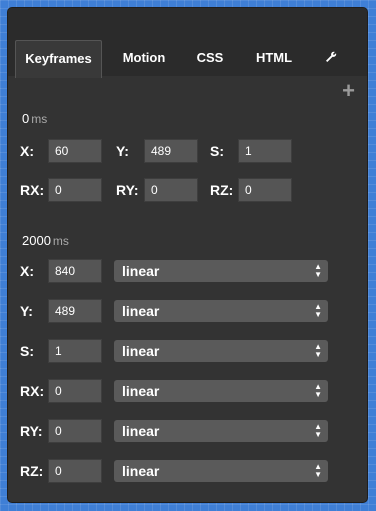 The height and width of the screenshot is (511, 376). Describe the element at coordinates (75, 471) in the screenshot. I see `end-rz-input: 0` at that location.